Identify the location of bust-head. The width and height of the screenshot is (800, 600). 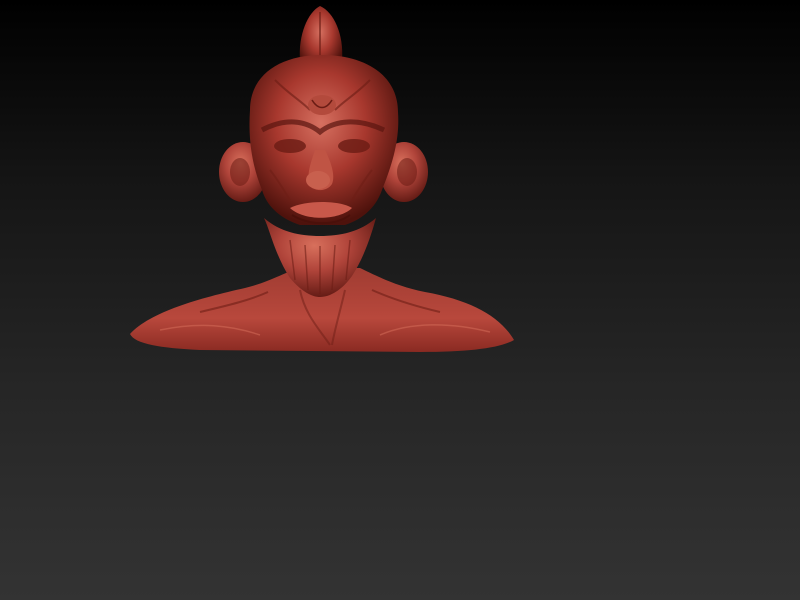
(324, 140).